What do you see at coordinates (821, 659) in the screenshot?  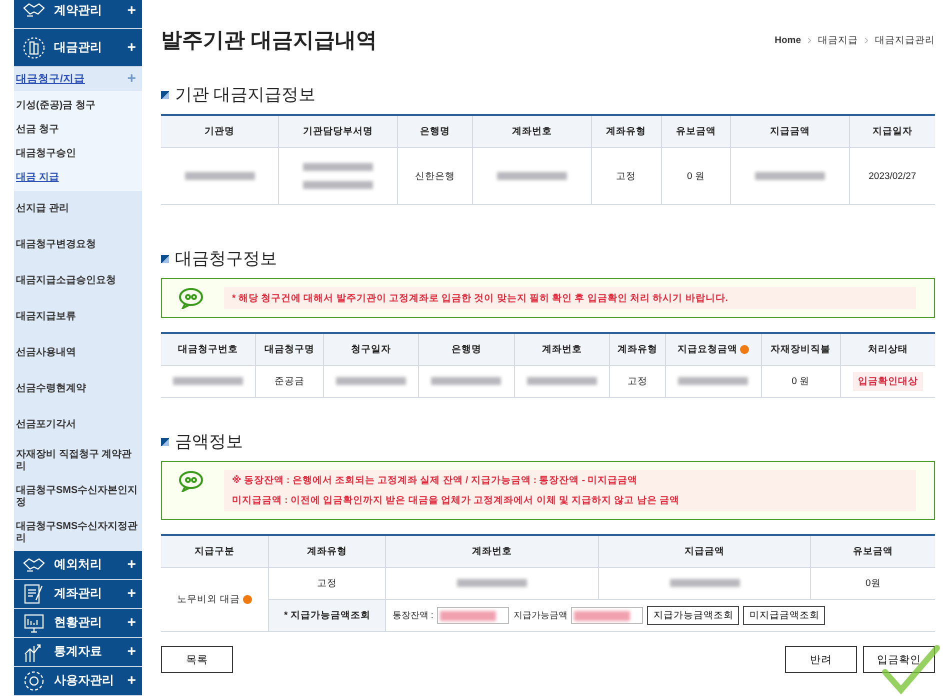 I see `action-button: 반려` at bounding box center [821, 659].